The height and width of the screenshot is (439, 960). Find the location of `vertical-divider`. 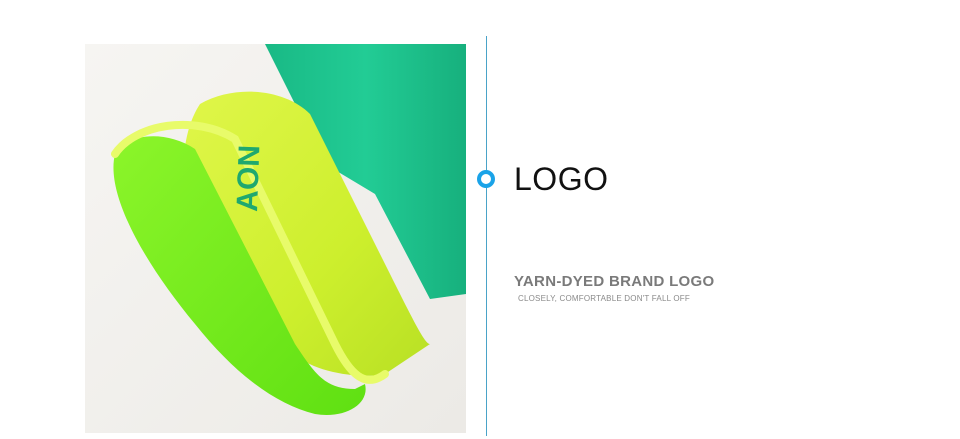

vertical-divider is located at coordinates (486, 236).